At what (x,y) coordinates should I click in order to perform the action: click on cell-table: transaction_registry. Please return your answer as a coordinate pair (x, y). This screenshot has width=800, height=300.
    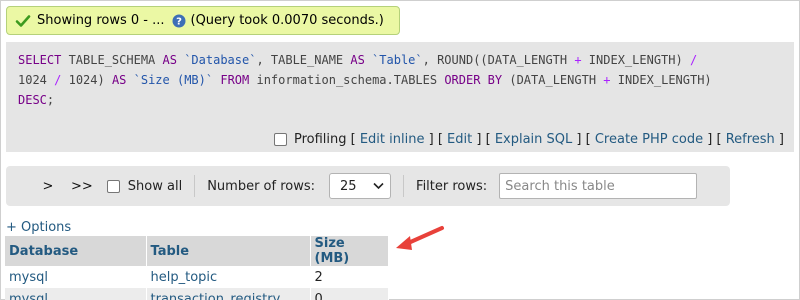
    Looking at the image, I should click on (228, 294).